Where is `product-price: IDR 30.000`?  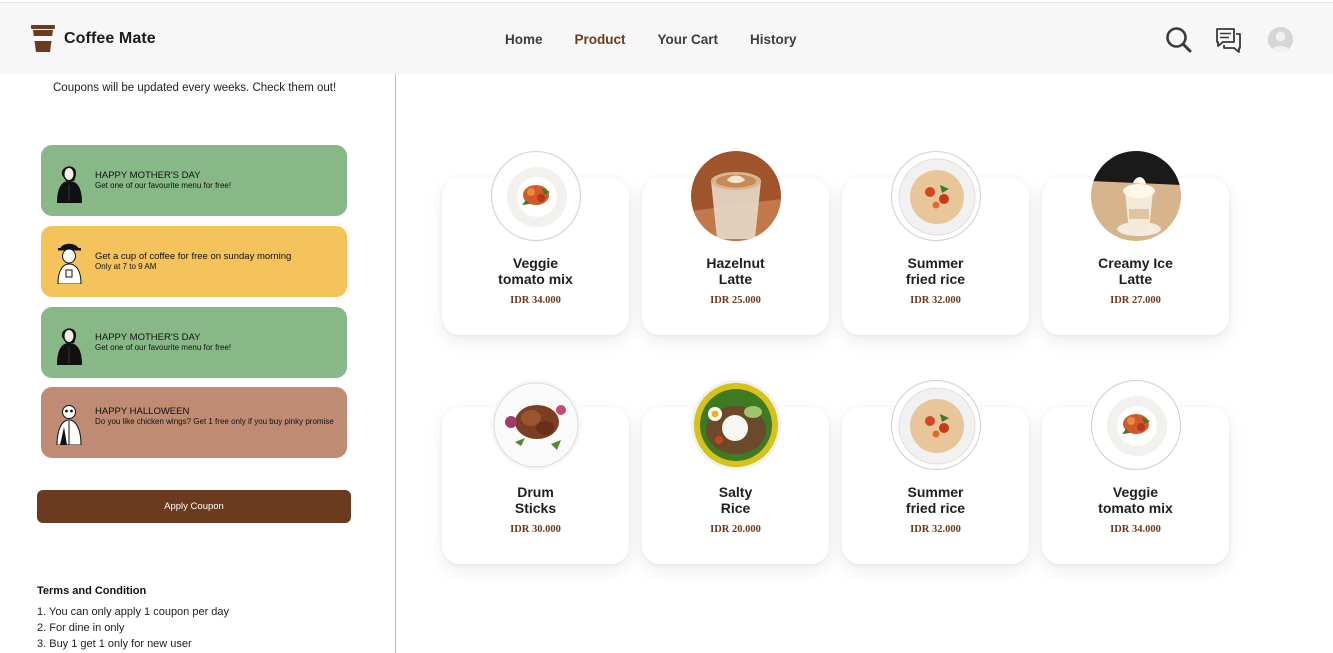 product-price: IDR 30.000 is located at coordinates (535, 529).